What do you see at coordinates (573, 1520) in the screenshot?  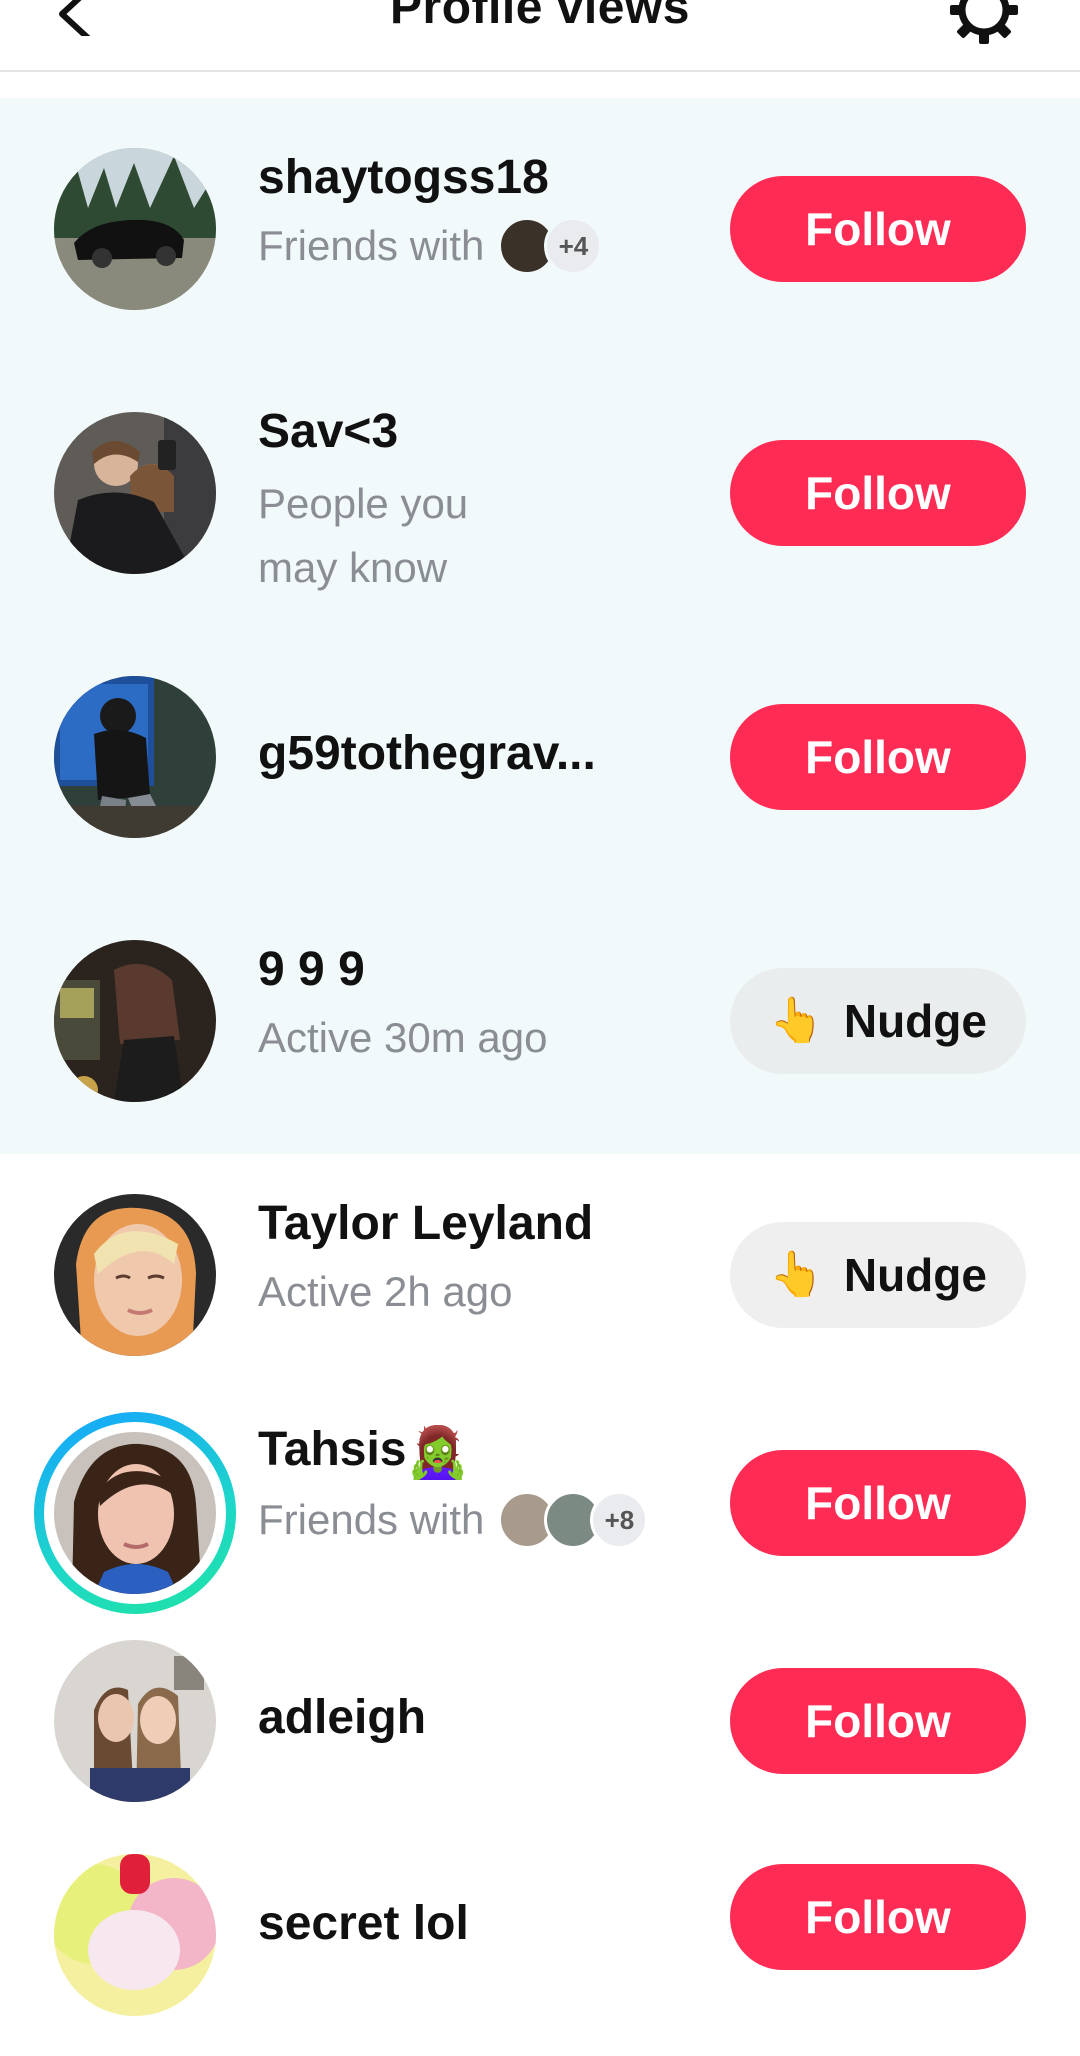 I see `mutual-avatars: +8` at bounding box center [573, 1520].